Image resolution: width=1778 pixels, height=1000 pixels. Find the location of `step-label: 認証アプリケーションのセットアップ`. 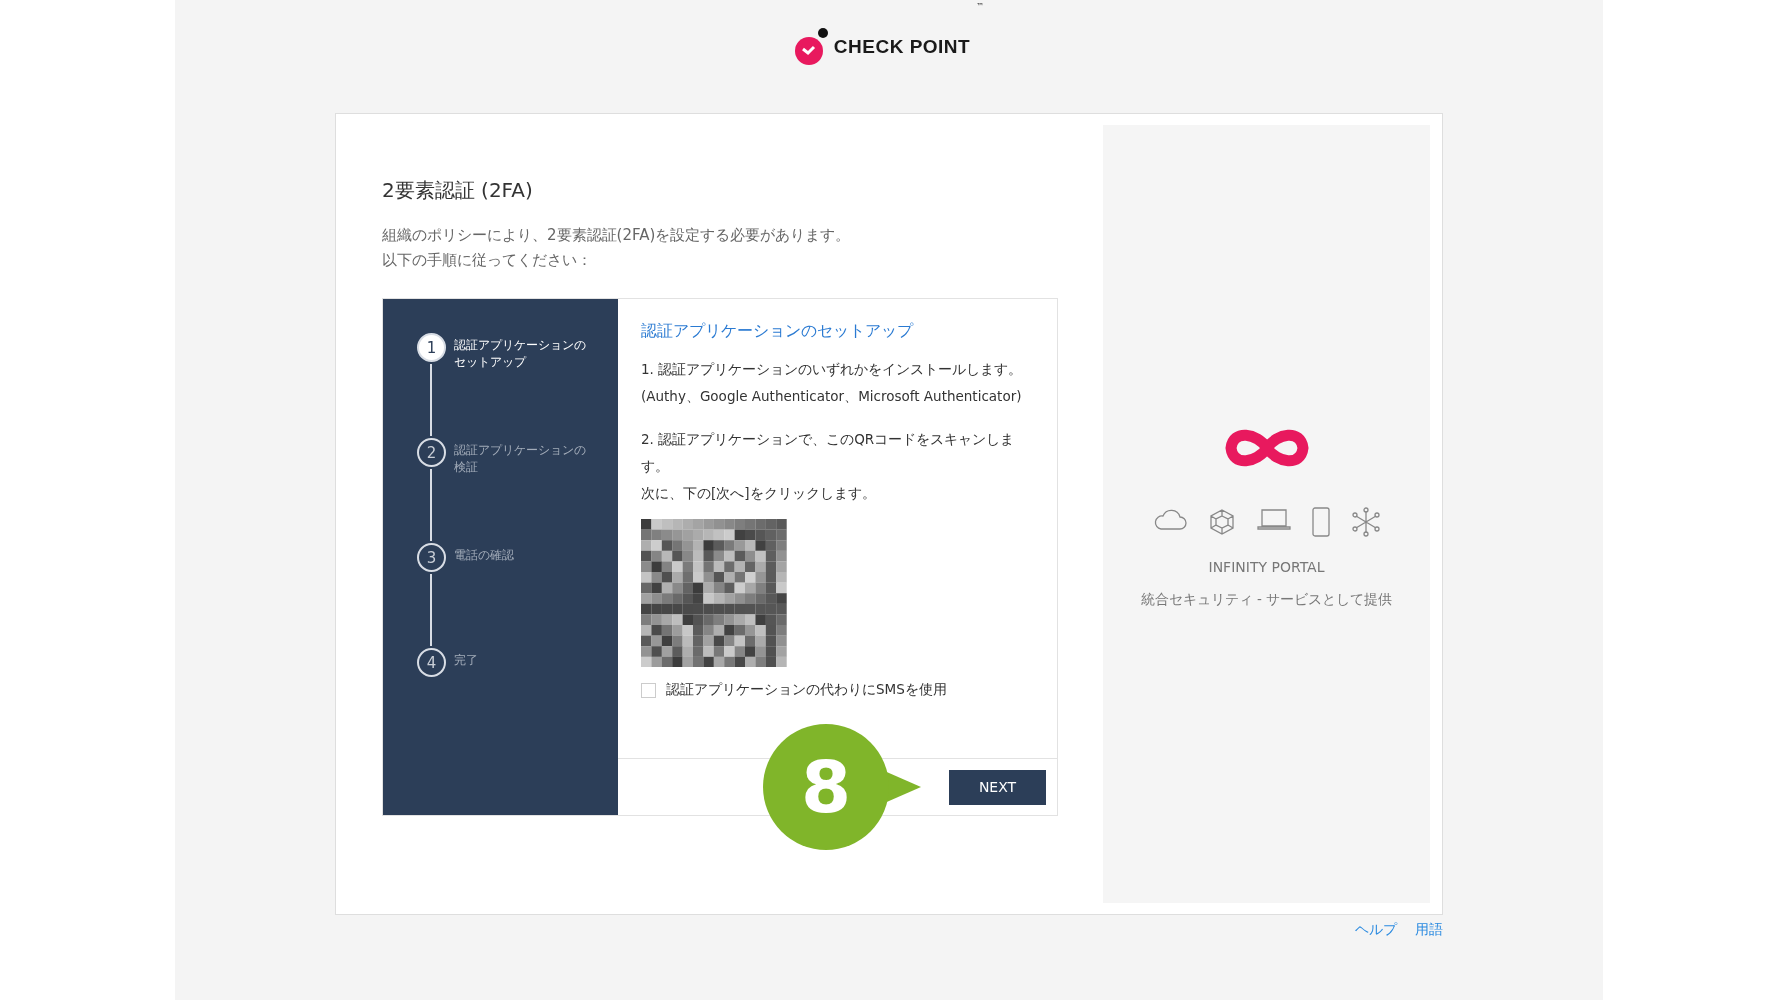

step-label: 認証アプリケーションのセットアップ is located at coordinates (520, 354).